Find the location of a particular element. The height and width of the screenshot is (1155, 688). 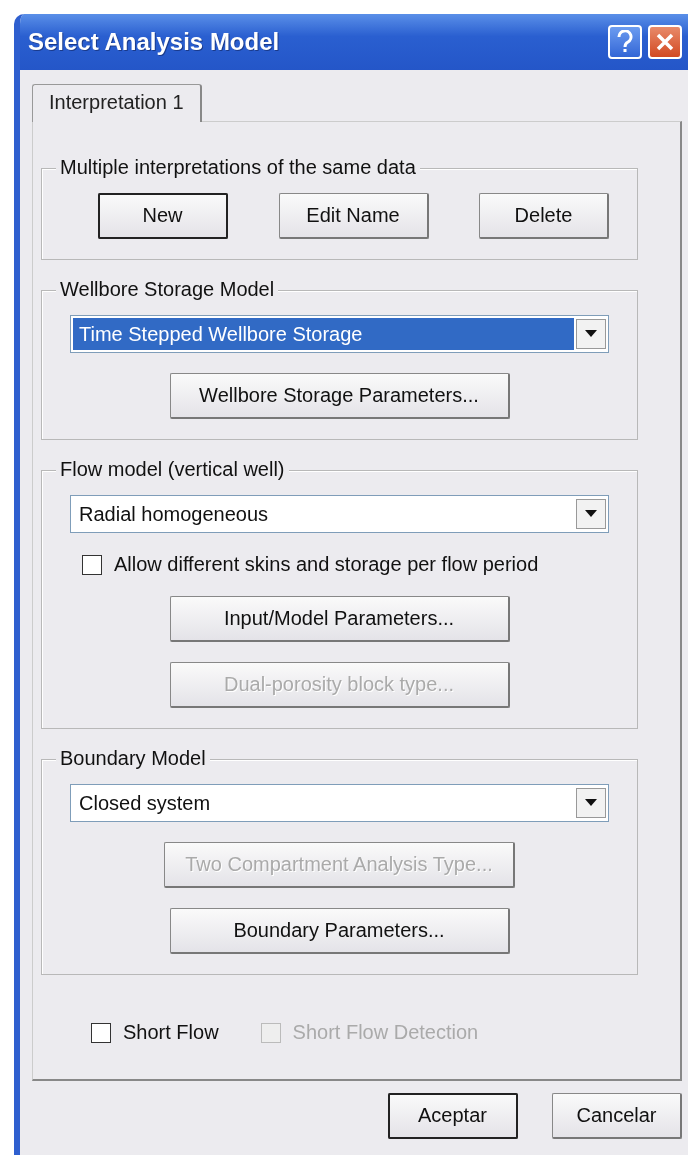

group-title: Wellbore Storage Model is located at coordinates (167, 289).